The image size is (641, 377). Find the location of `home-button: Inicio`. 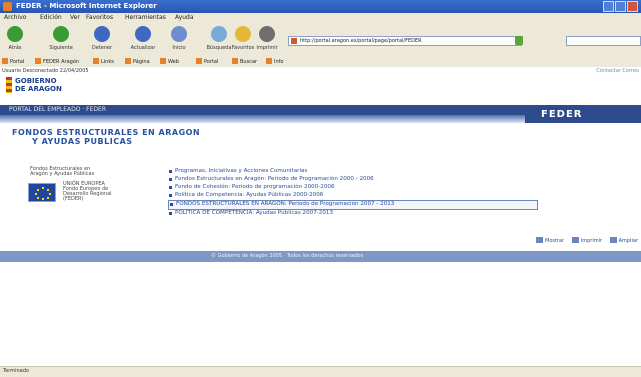

home-button: Inicio is located at coordinates (179, 38).